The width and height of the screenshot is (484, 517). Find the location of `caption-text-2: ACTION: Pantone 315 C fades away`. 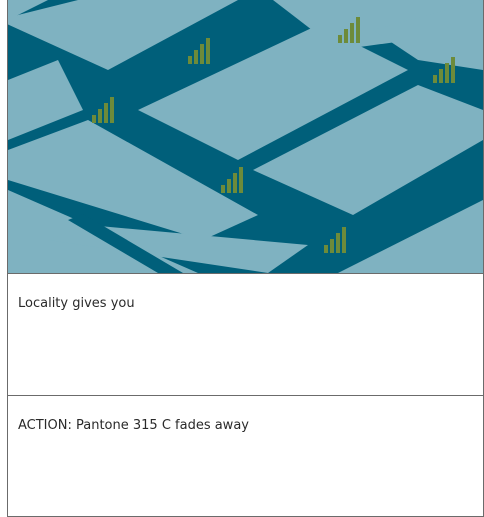

caption-text-2: ACTION: Pantone 315 C fades away is located at coordinates (133, 425).